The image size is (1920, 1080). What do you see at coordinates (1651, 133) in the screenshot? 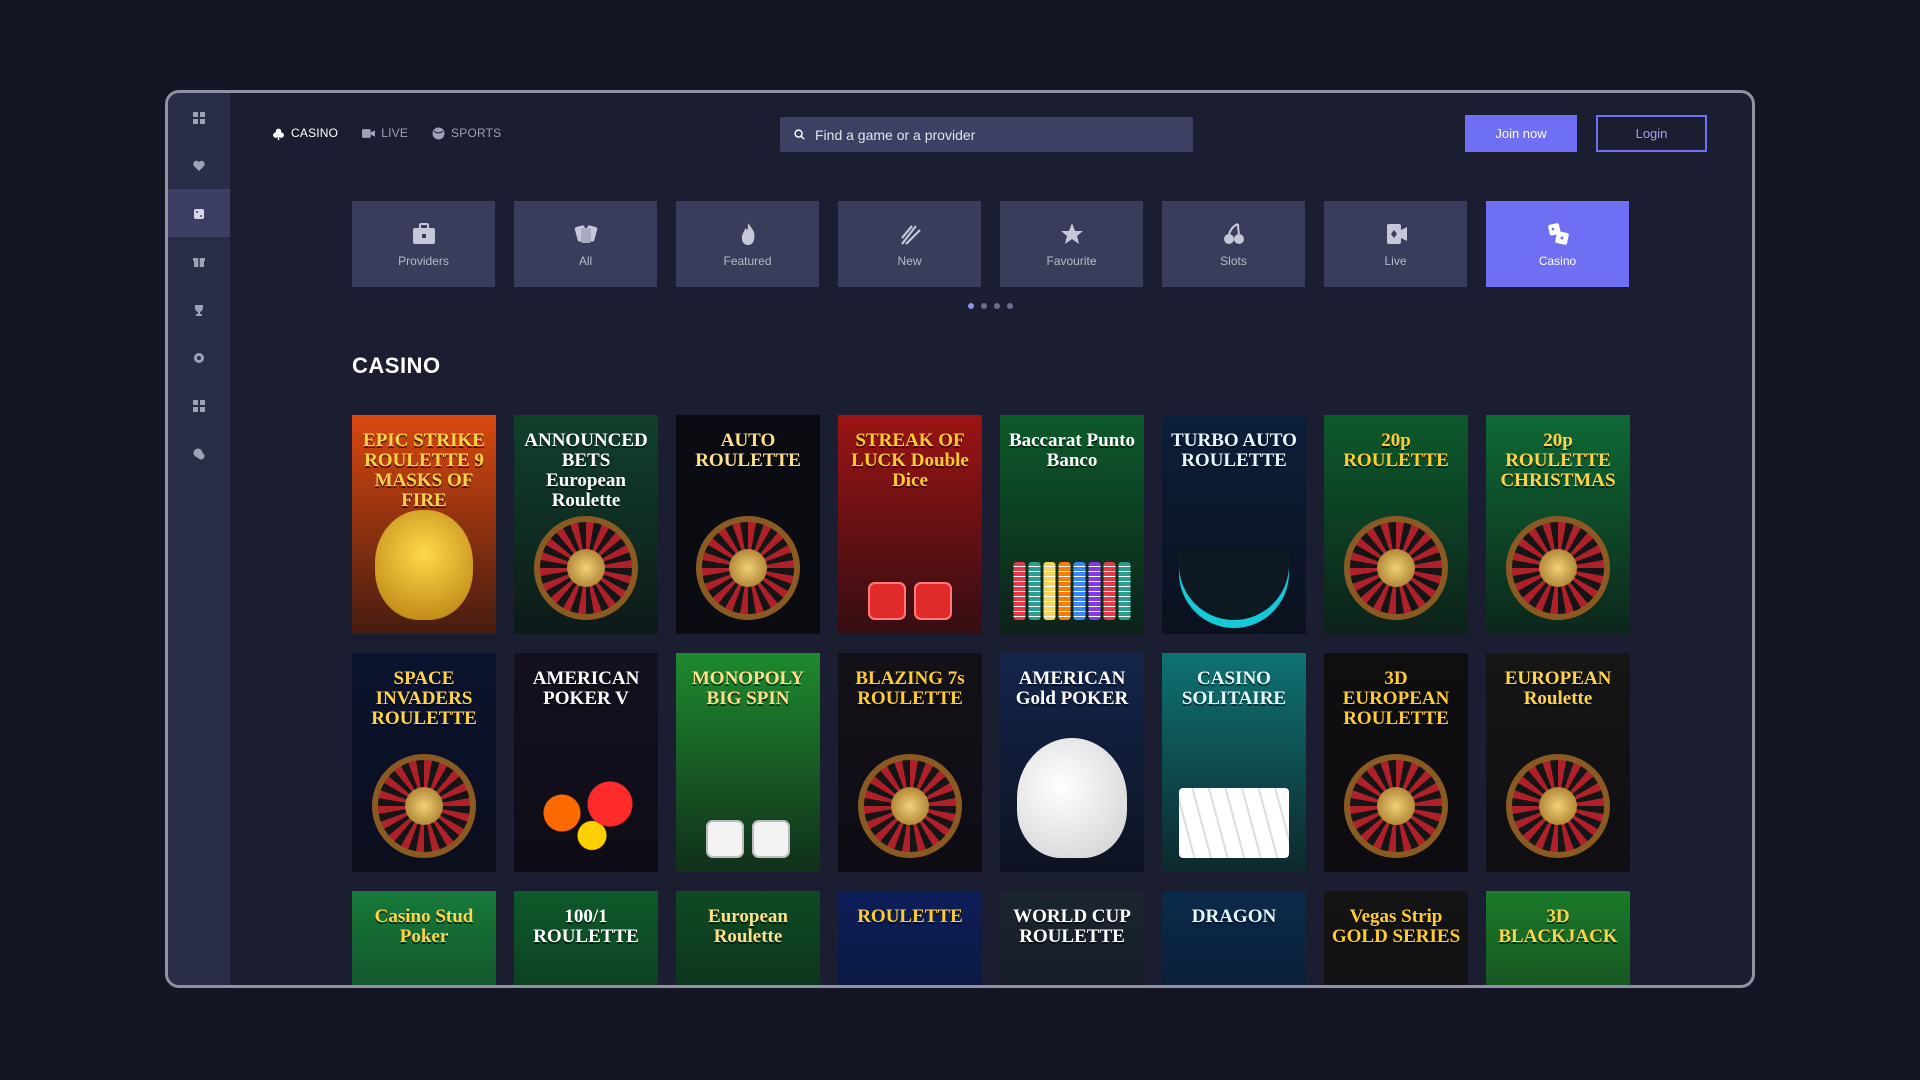
I see `login-button: Login` at bounding box center [1651, 133].